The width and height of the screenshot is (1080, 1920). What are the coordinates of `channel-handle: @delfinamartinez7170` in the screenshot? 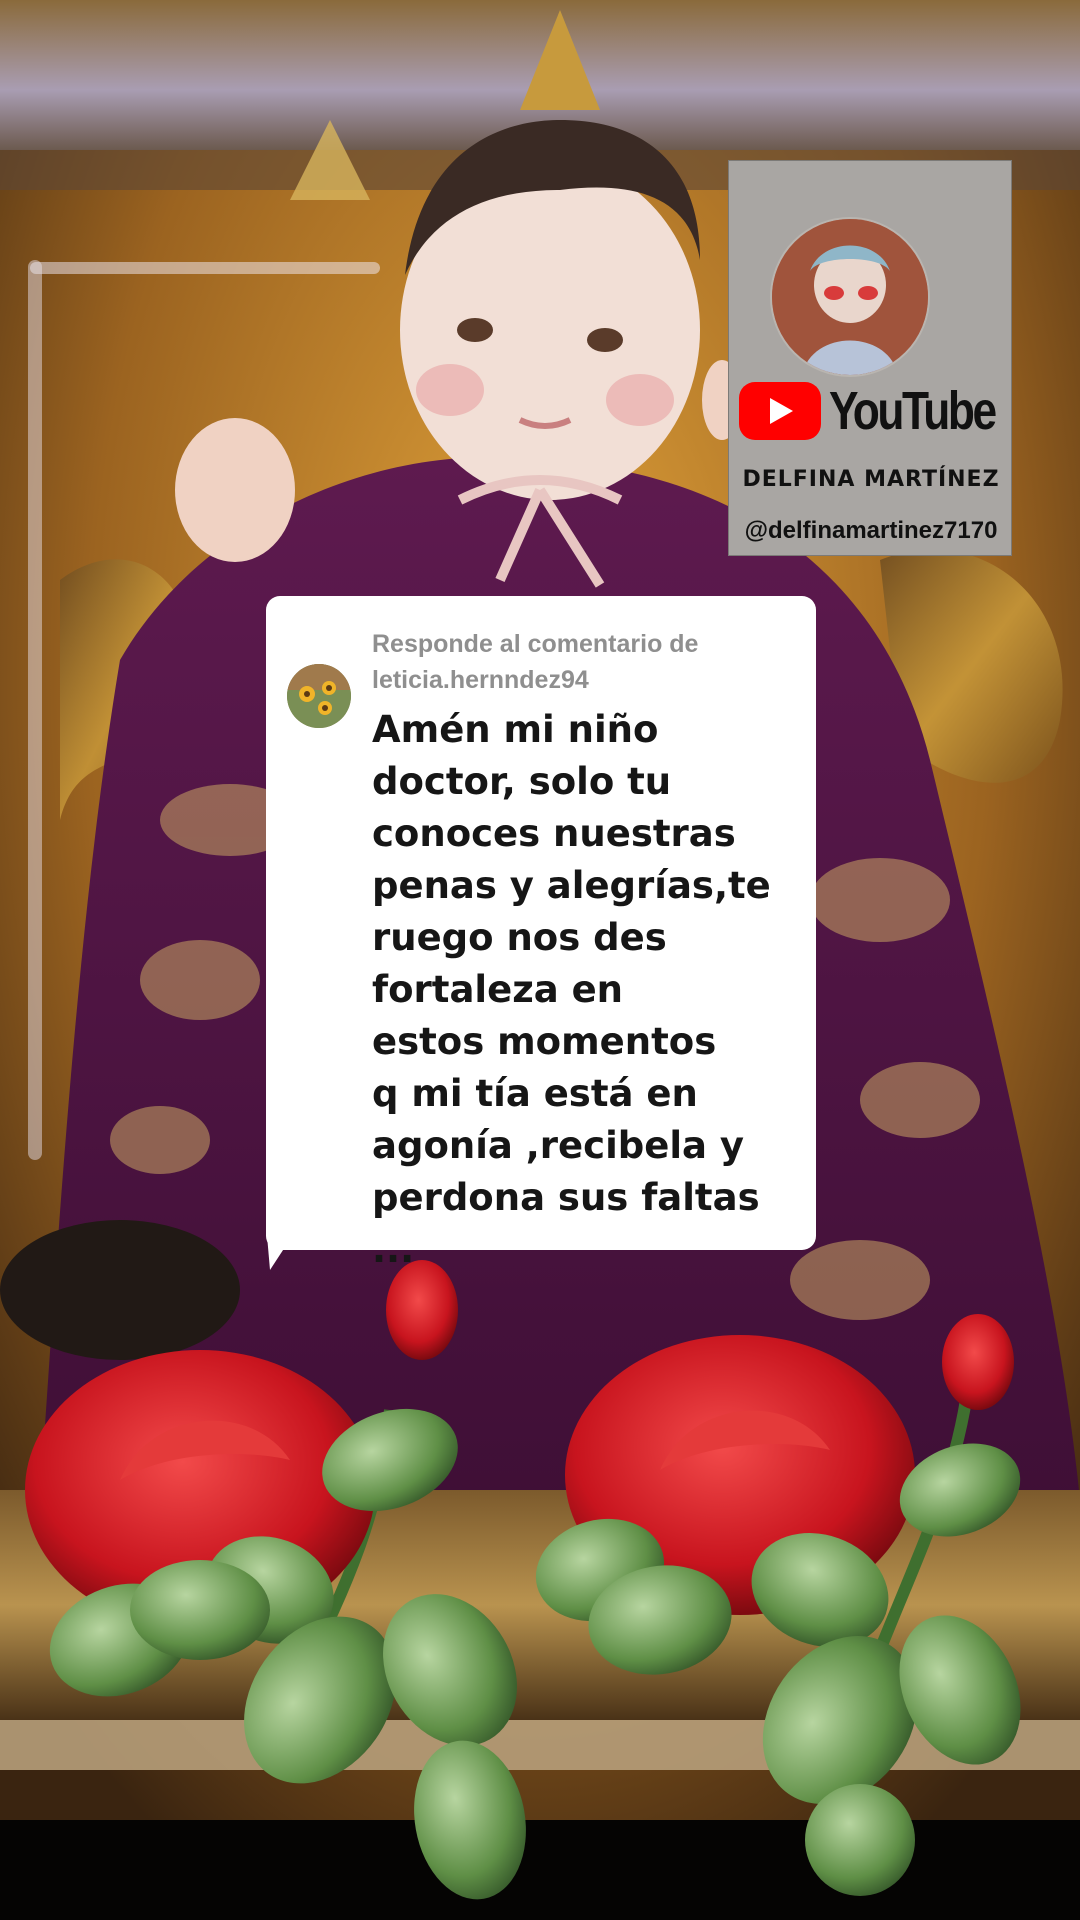 It's located at (871, 530).